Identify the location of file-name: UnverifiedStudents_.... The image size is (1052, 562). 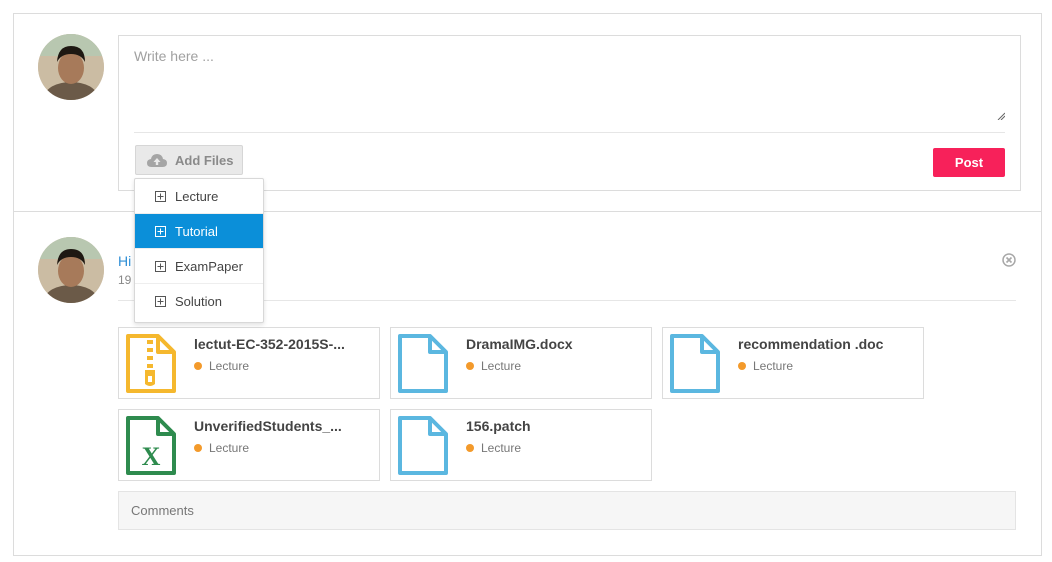
(268, 426).